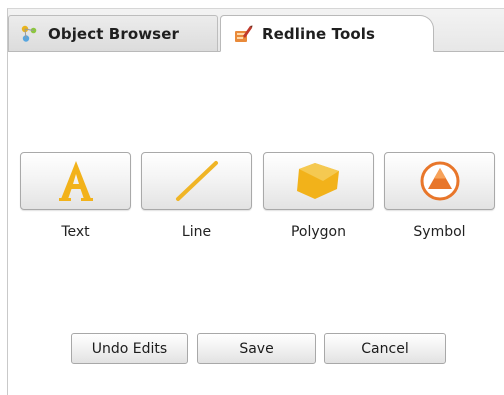 Image resolution: width=504 pixels, height=395 pixels. I want to click on line-icon, so click(197, 181).